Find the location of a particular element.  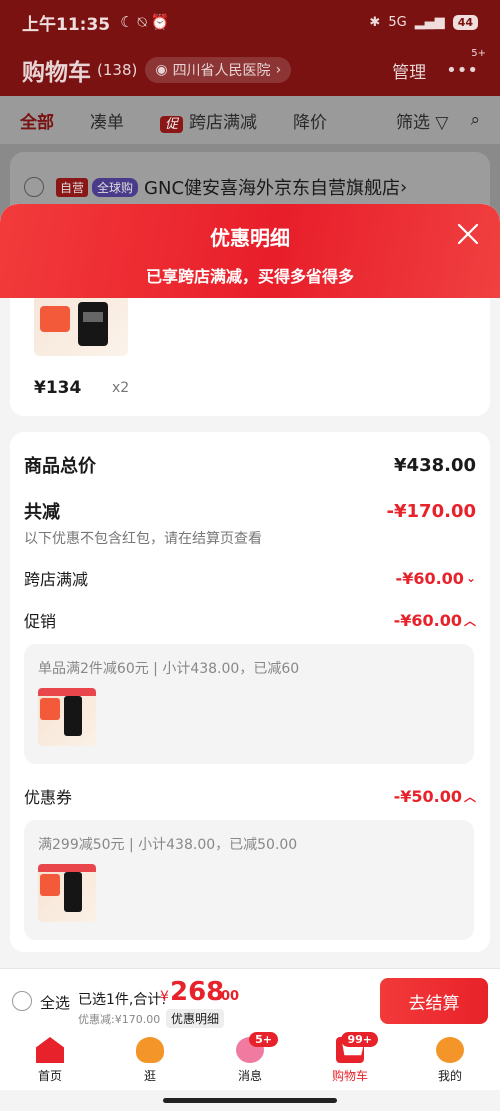

select-all-label: 全选 is located at coordinates (55, 1002).